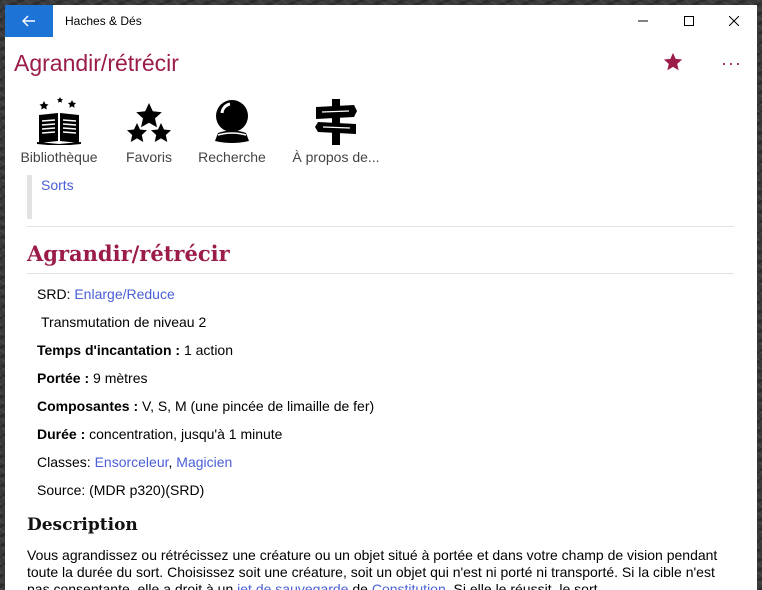 The height and width of the screenshot is (590, 762). I want to click on classes-row: Classes: Ensorceleur, Magicien, so click(134, 462).